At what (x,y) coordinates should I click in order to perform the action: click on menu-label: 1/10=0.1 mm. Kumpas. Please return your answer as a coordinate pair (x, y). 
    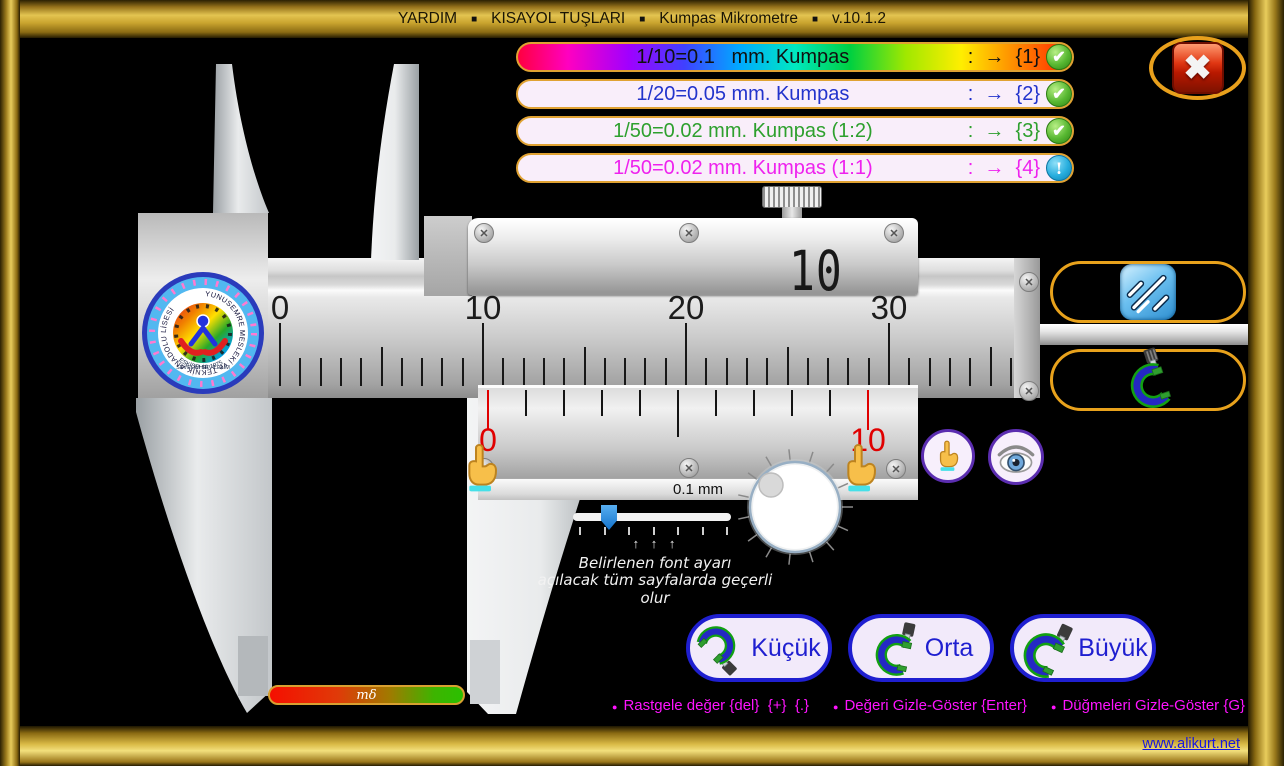
    Looking at the image, I should click on (743, 56).